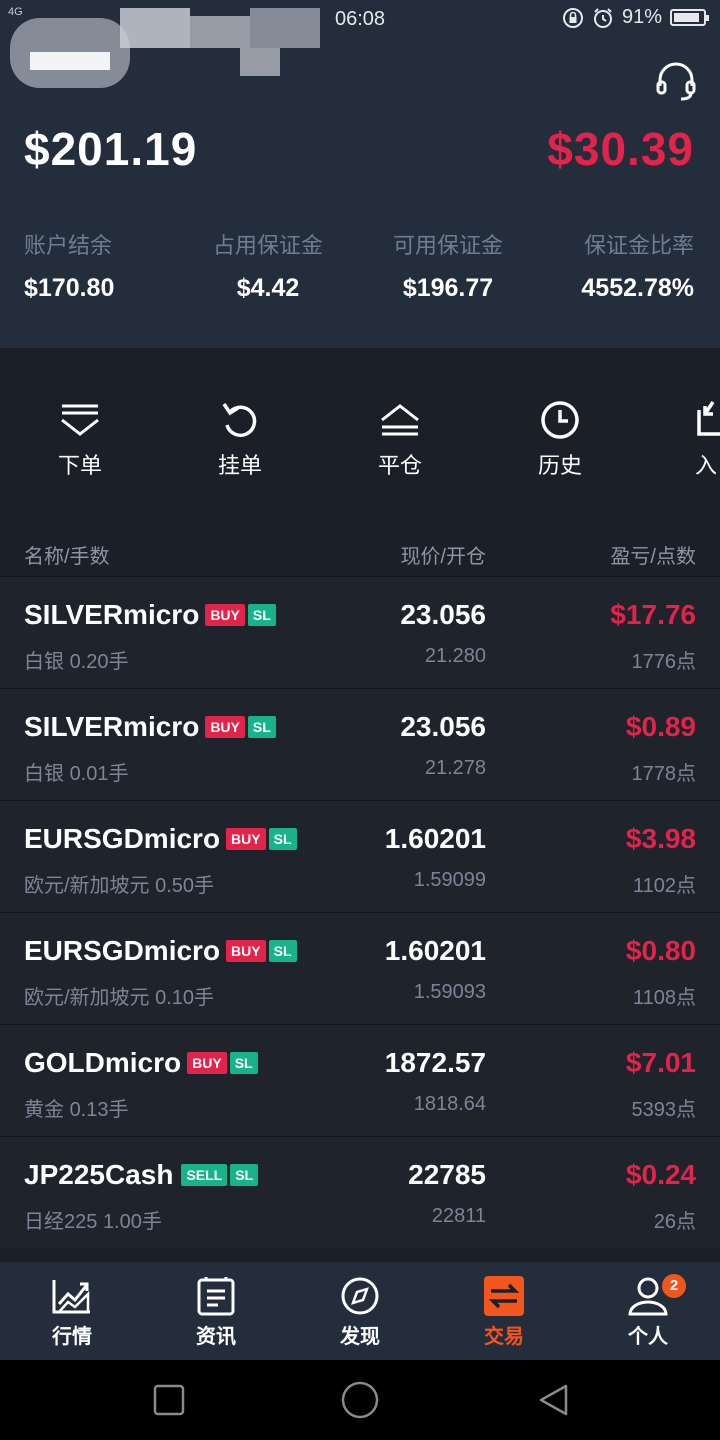 The image size is (720, 1440). What do you see at coordinates (648, 1311) in the screenshot?
I see `tab-profile: 2 个人` at bounding box center [648, 1311].